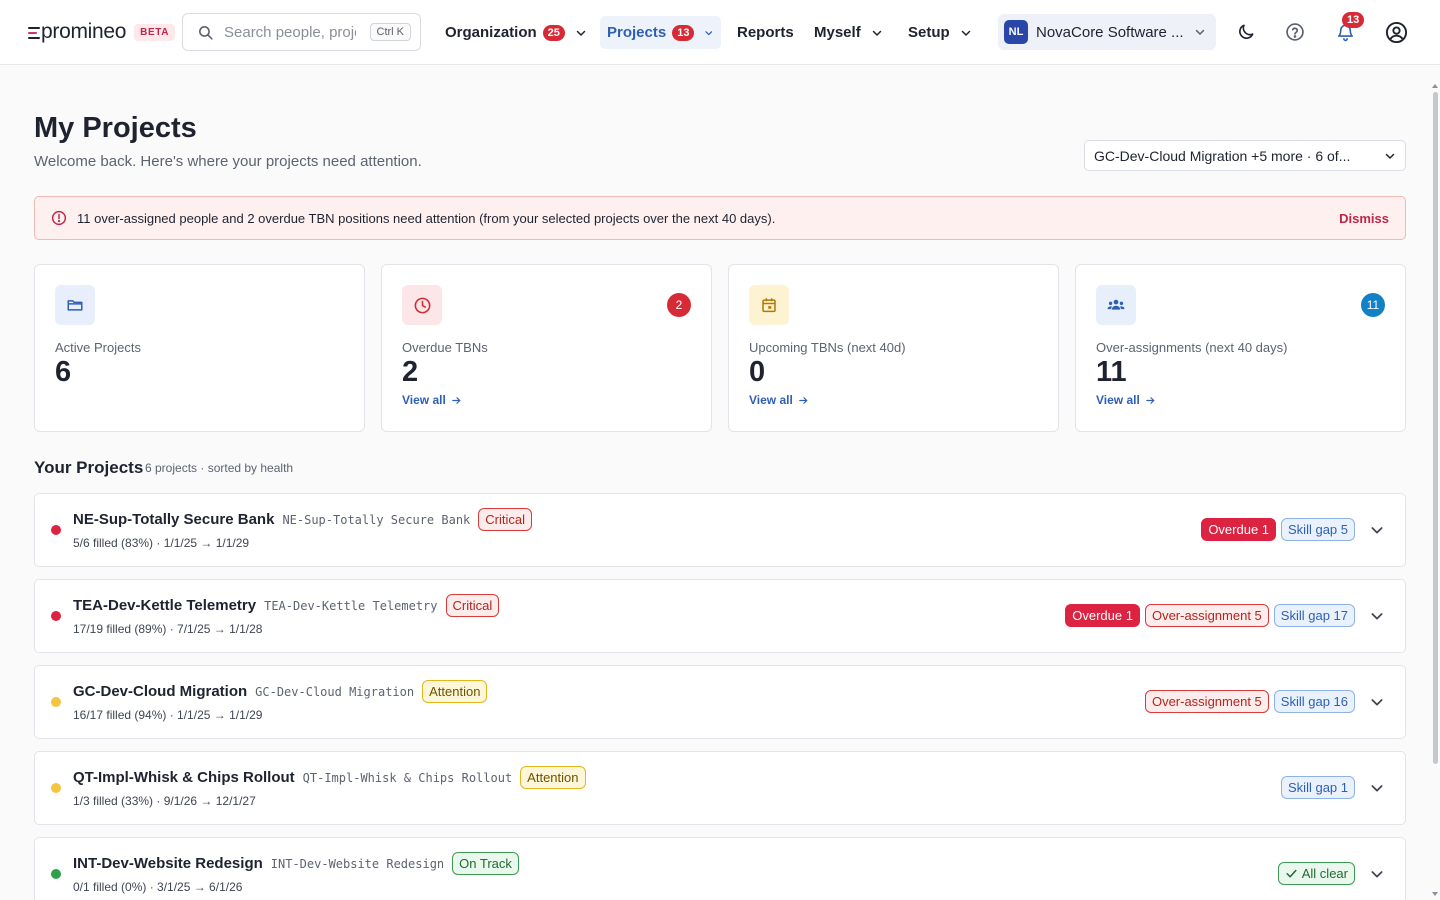 This screenshot has height=900, width=1440. Describe the element at coordinates (683, 32) in the screenshot. I see `nav-projects-count: 13` at that location.